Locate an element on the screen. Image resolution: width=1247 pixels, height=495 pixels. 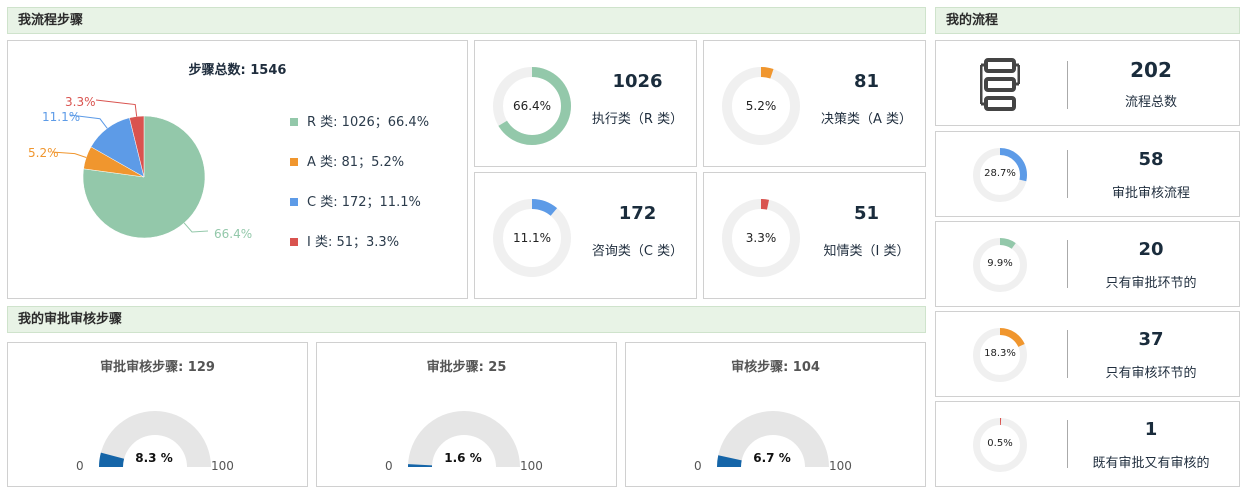
legend-item-c: C 类: 172；11.1% is located at coordinates (355, 203).